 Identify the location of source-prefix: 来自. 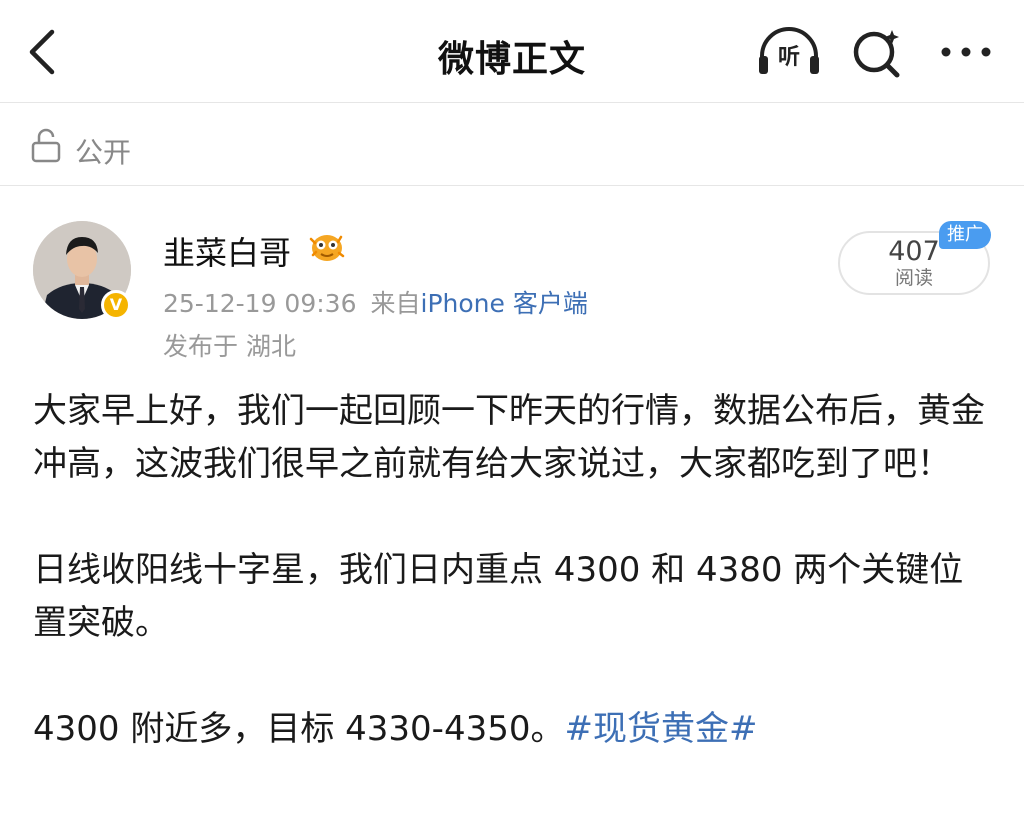
(395, 303).